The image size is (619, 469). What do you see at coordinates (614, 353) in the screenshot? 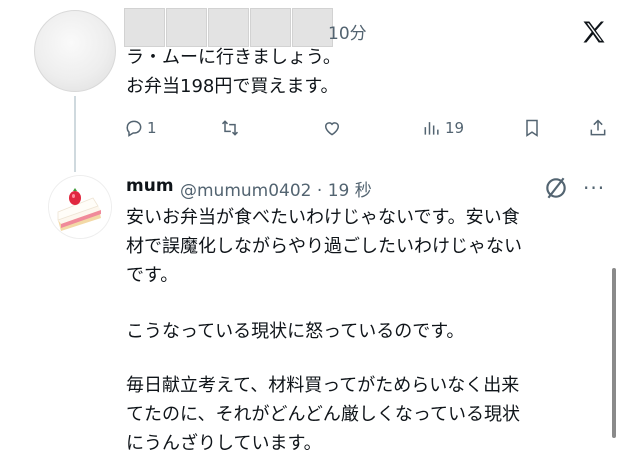
I see `scrollbar-thumb` at bounding box center [614, 353].